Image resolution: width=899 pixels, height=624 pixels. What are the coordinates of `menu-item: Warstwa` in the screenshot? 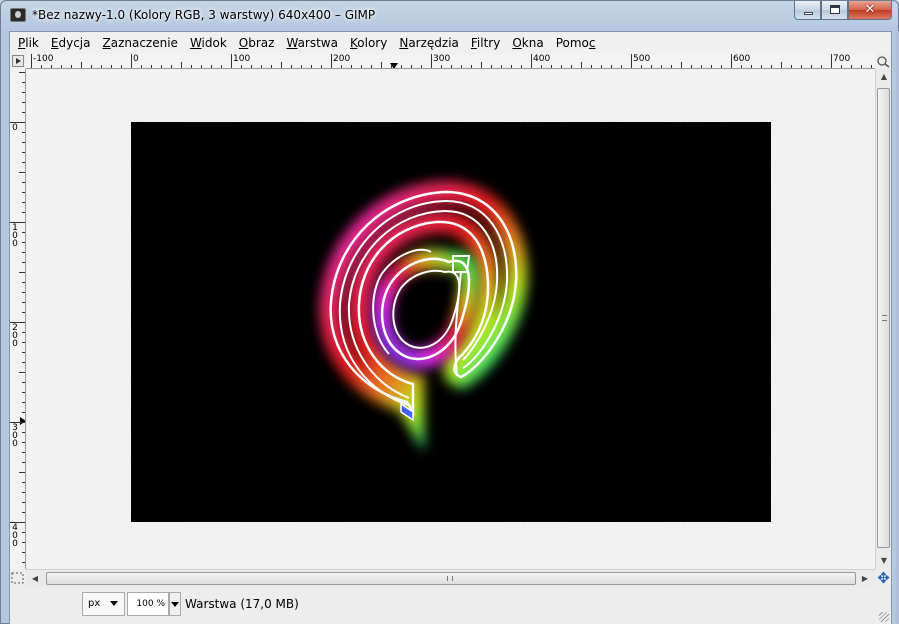 It's located at (312, 43).